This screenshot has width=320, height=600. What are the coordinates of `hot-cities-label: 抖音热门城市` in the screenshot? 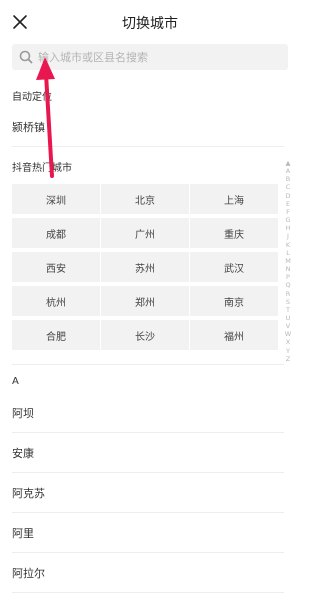 It's located at (42, 168).